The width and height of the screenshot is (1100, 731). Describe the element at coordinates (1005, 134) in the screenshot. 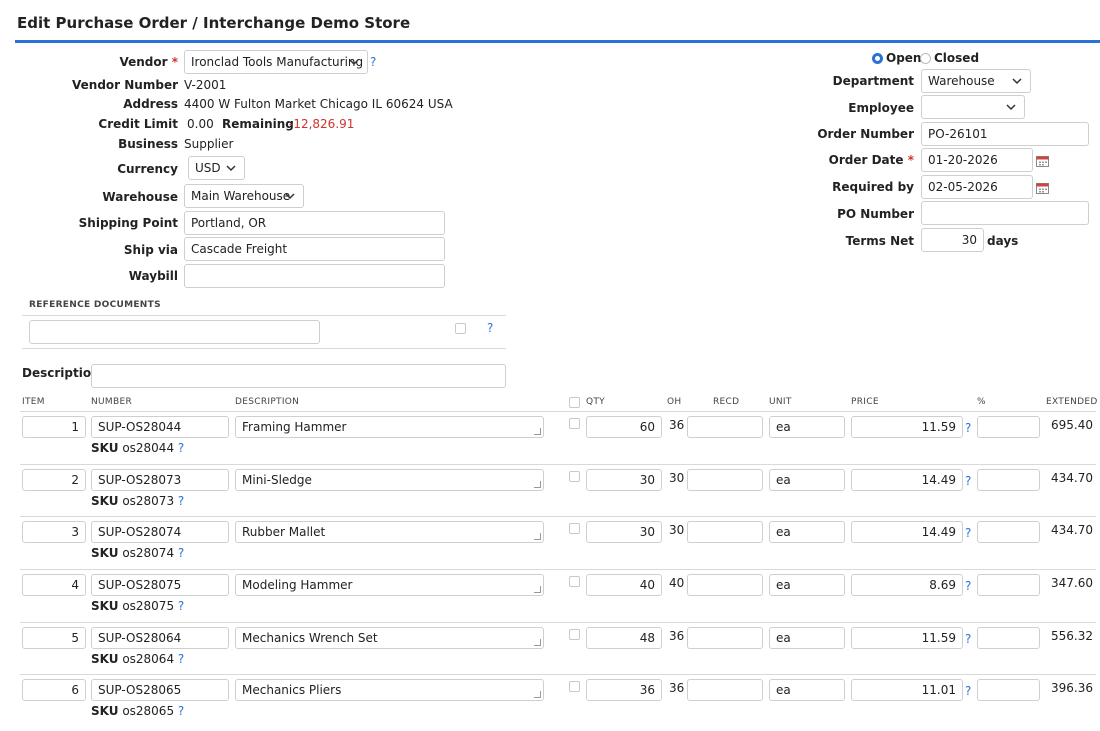

I see `order-number-input: PO-26101` at that location.